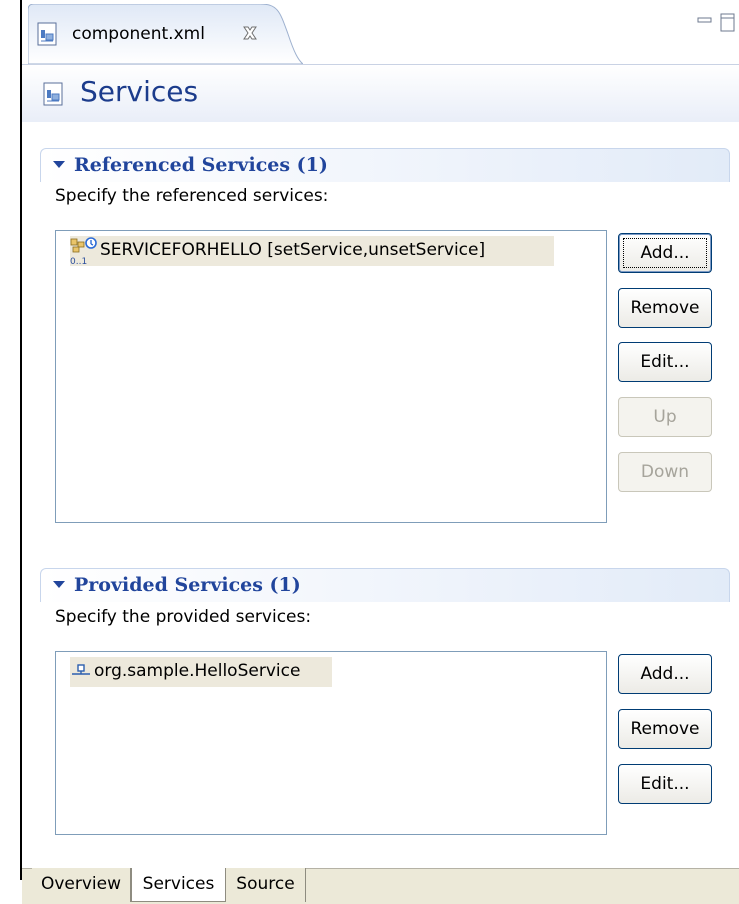 This screenshot has height=904, width=739. What do you see at coordinates (385, 585) in the screenshot?
I see `provided-services-section-header: Provided Services (1)` at bounding box center [385, 585].